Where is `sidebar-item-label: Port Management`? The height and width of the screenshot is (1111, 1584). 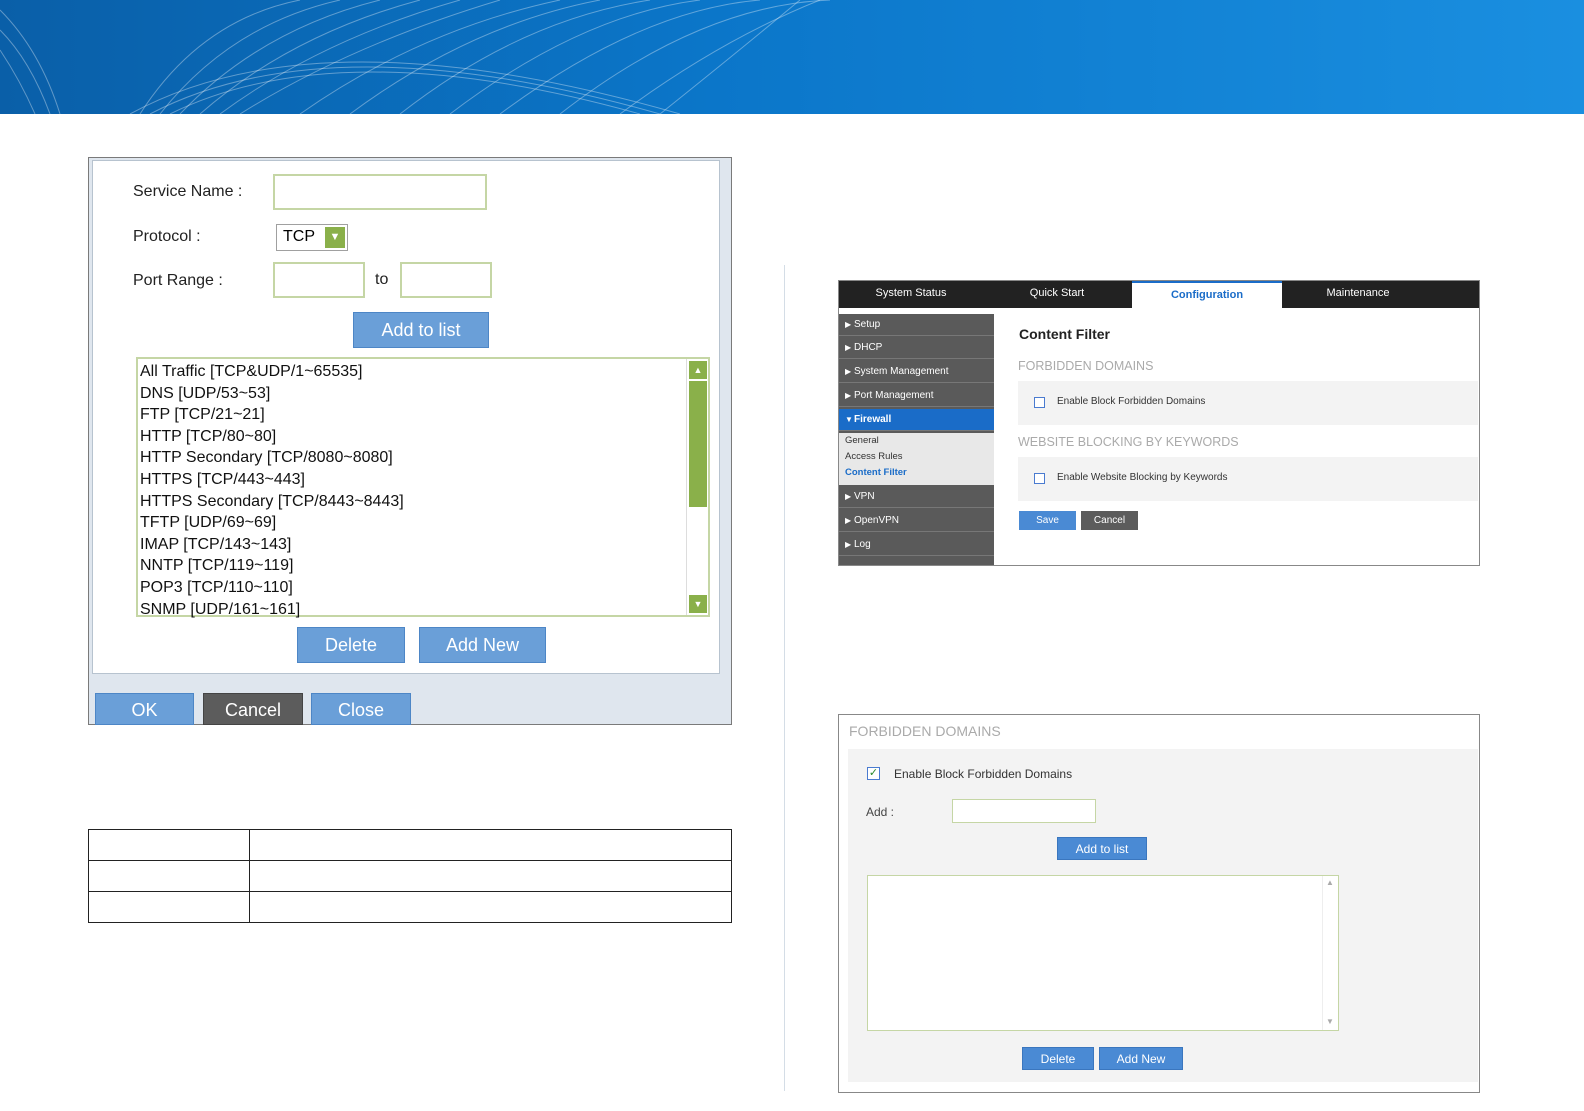
sidebar-item-label: Port Management is located at coordinates (894, 395).